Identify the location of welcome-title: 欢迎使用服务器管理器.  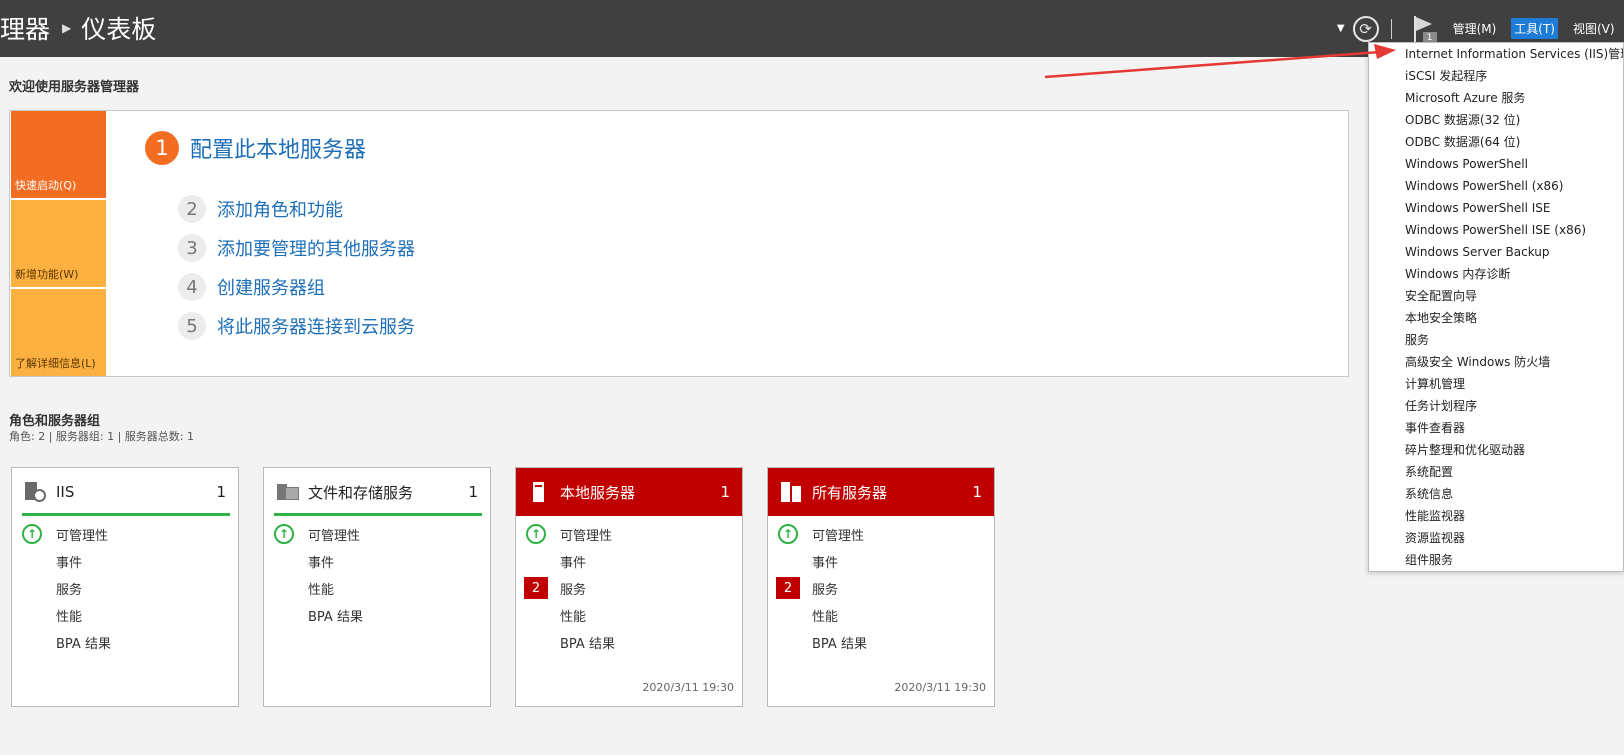
(74, 87).